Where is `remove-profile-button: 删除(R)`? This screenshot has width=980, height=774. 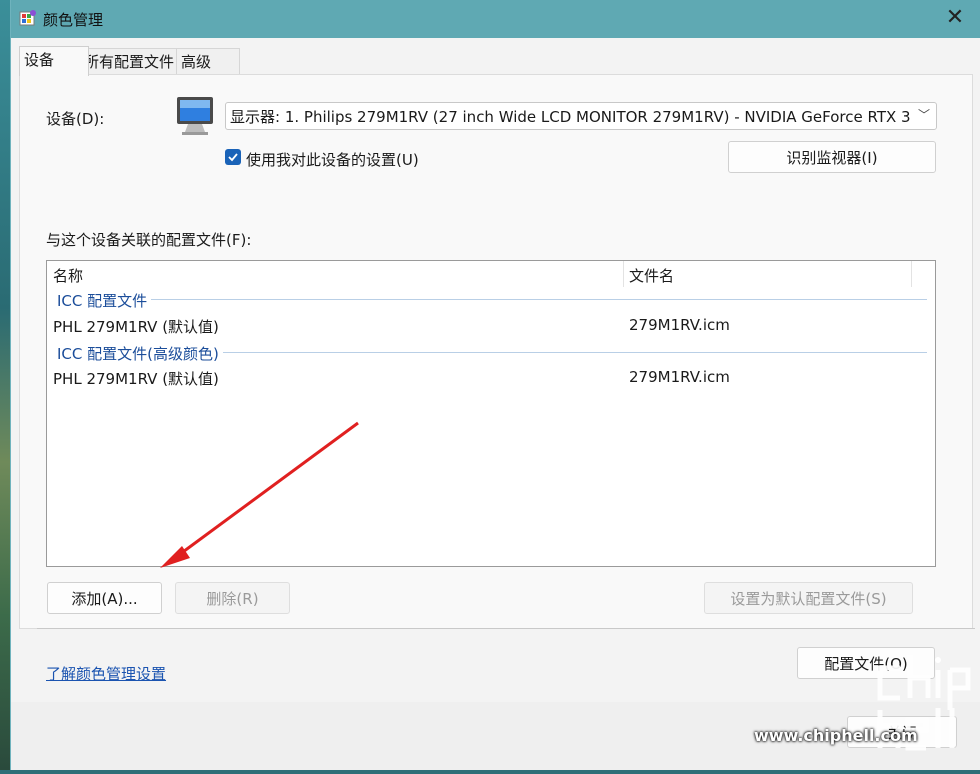 remove-profile-button: 删除(R) is located at coordinates (232, 598).